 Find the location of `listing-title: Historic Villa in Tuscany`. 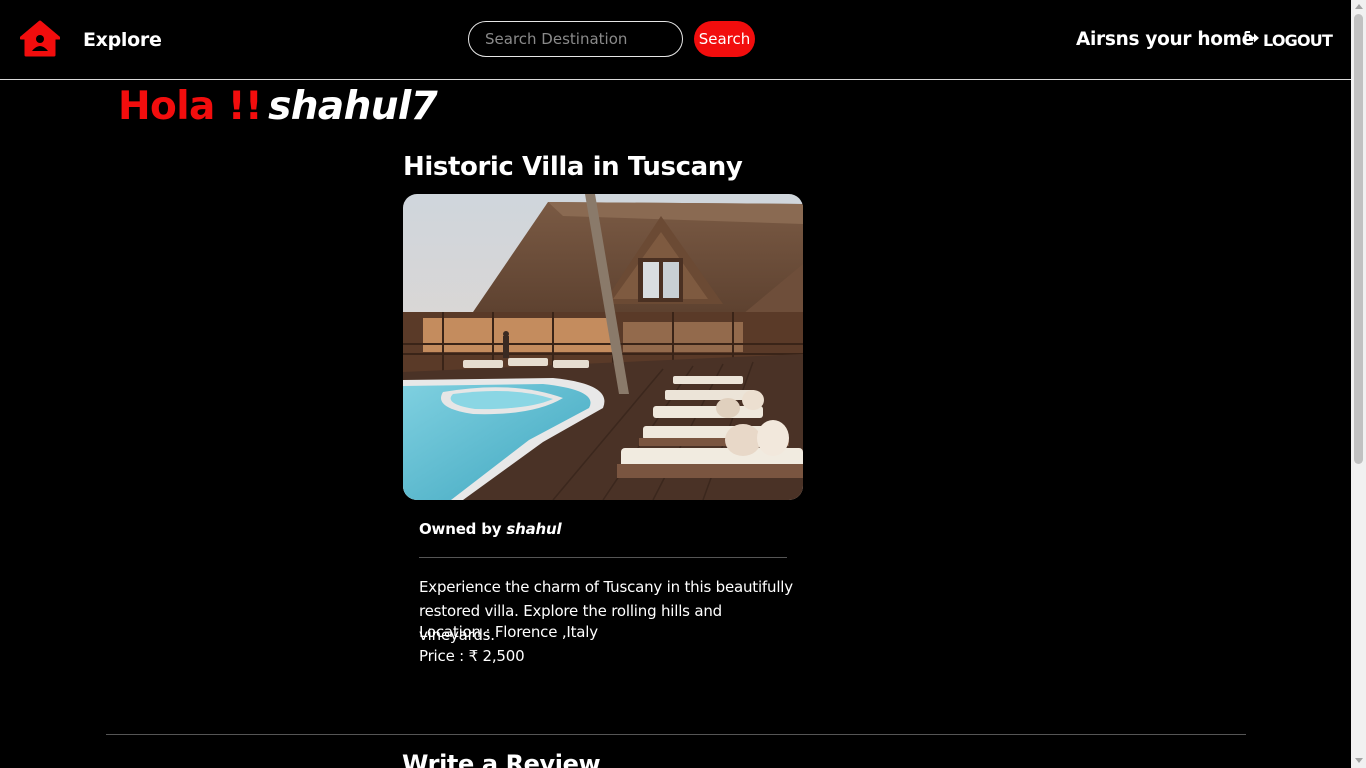

listing-title: Historic Villa in Tuscany is located at coordinates (573, 167).